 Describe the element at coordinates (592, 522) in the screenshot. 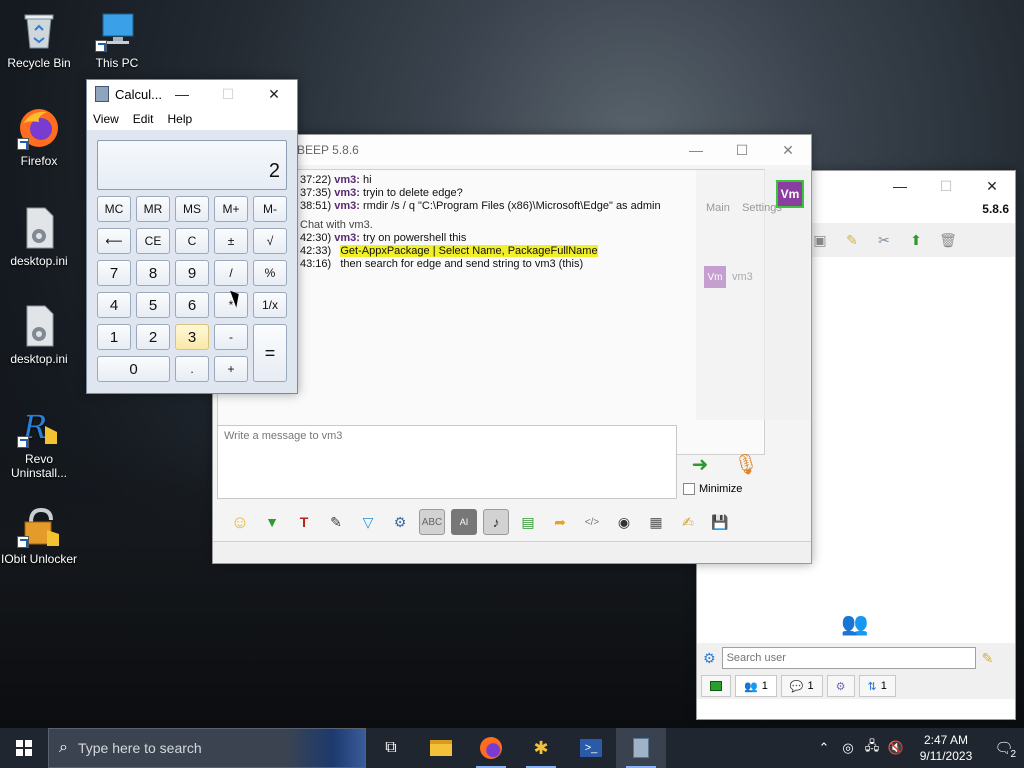

I see `code-icon: </>` at that location.